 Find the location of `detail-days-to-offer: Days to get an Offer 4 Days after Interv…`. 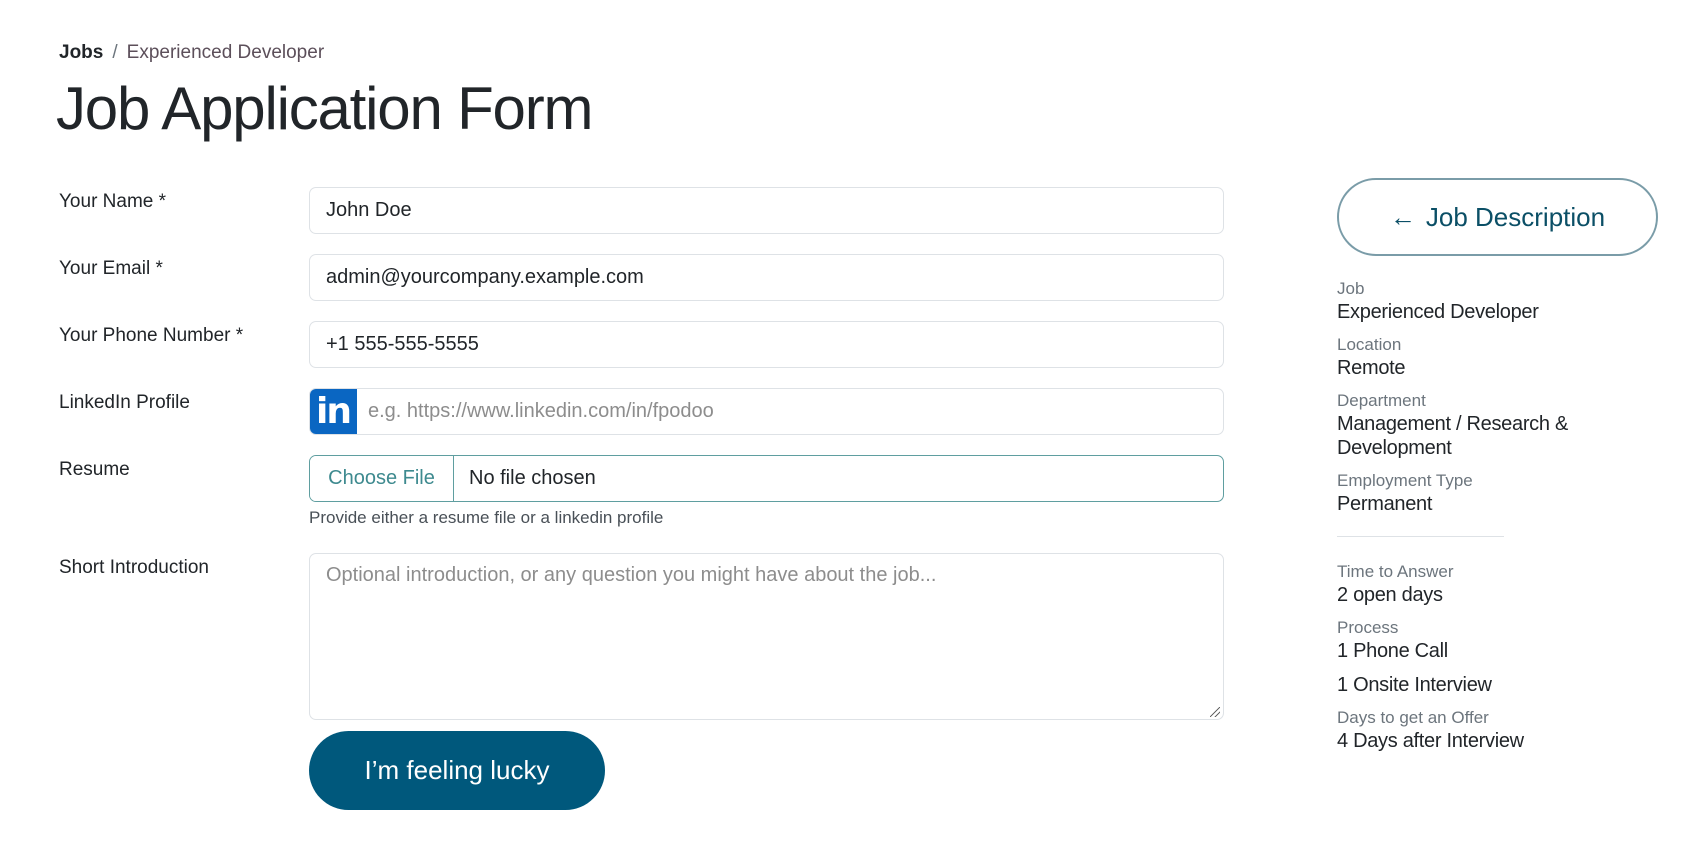

detail-days-to-offer: Days to get an Offer 4 Days after Interv… is located at coordinates (1502, 730).